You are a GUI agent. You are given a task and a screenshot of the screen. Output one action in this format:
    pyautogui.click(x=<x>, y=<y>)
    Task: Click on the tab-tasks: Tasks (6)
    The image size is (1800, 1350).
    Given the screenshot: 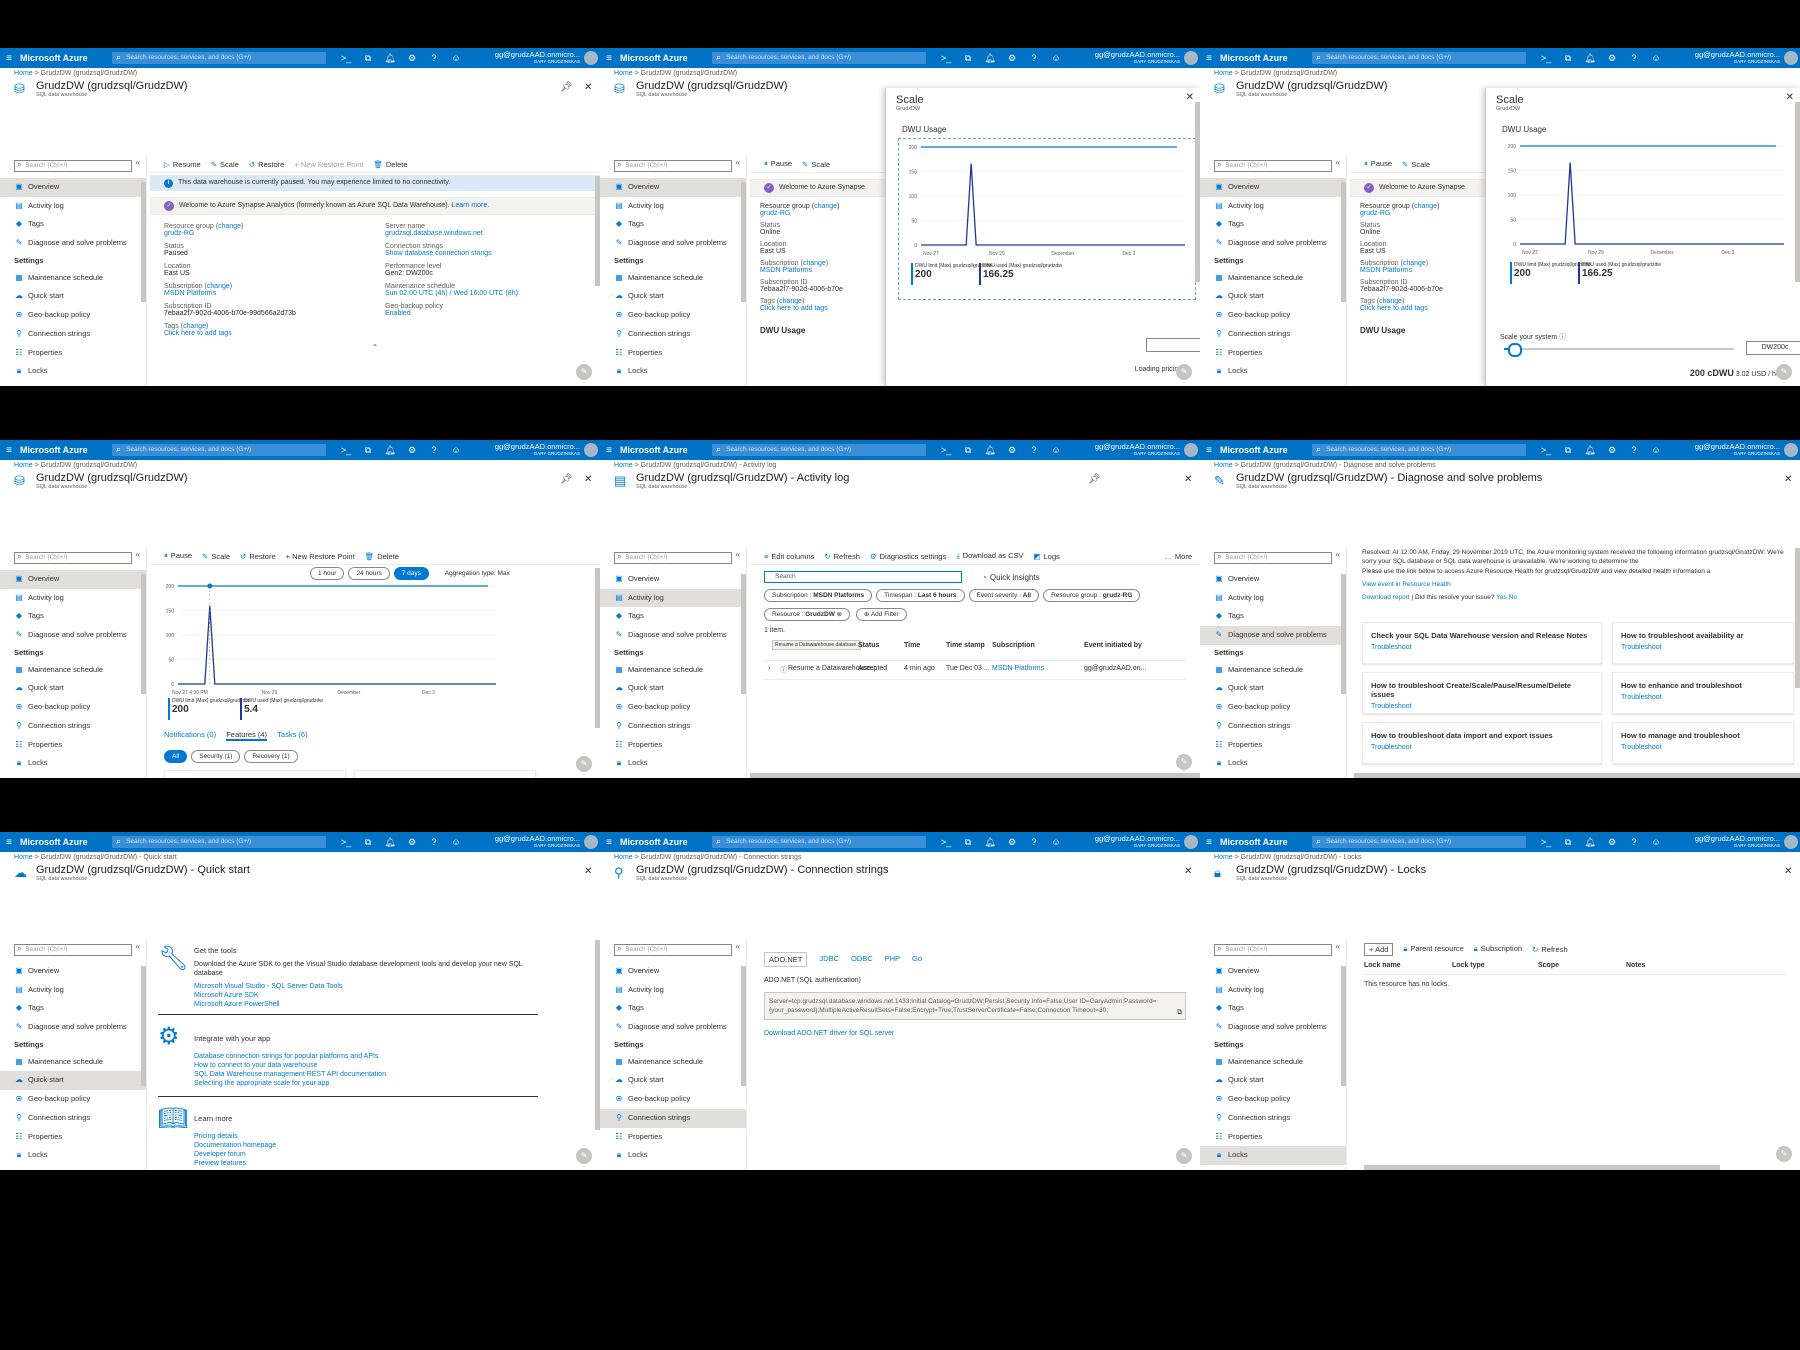 What is the action you would take?
    pyautogui.click(x=292, y=734)
    